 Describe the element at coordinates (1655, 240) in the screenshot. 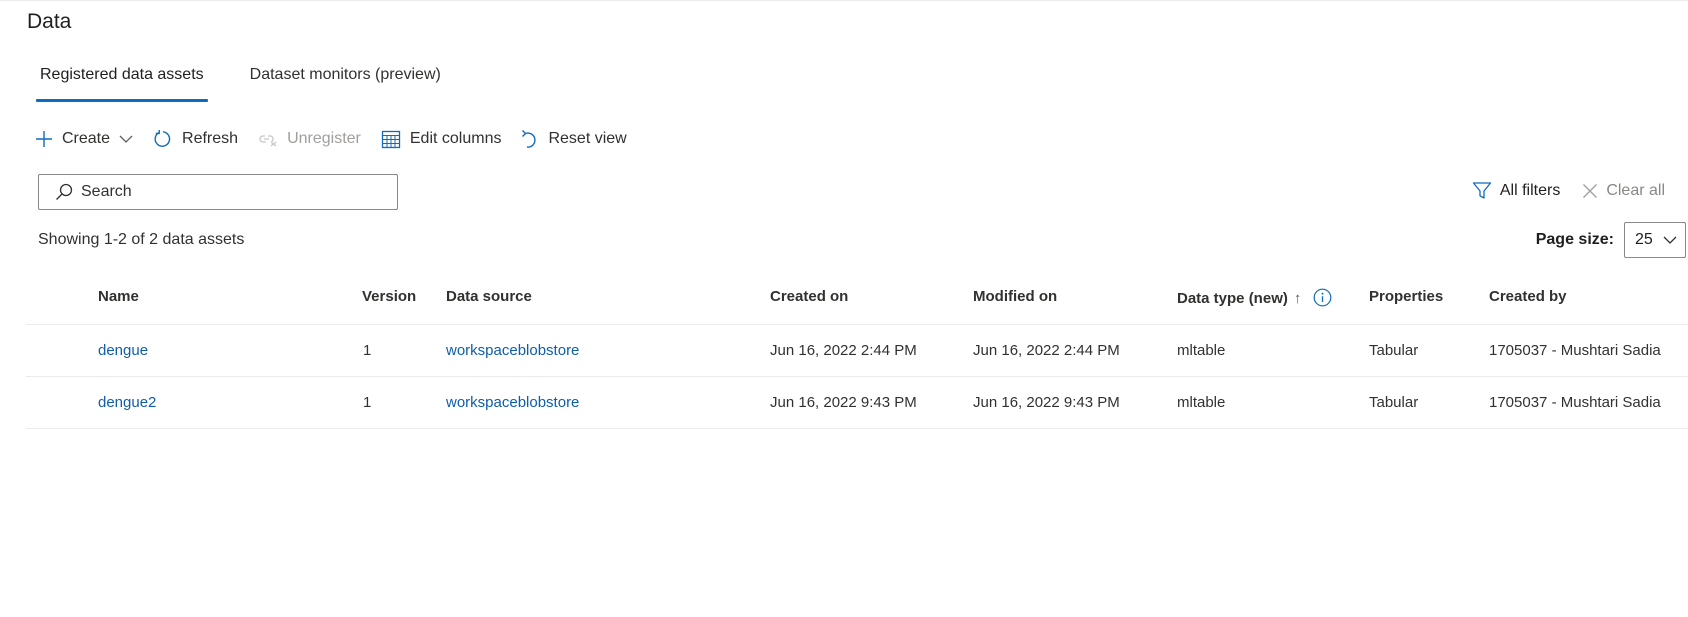

I see `page-size-select: 25` at that location.